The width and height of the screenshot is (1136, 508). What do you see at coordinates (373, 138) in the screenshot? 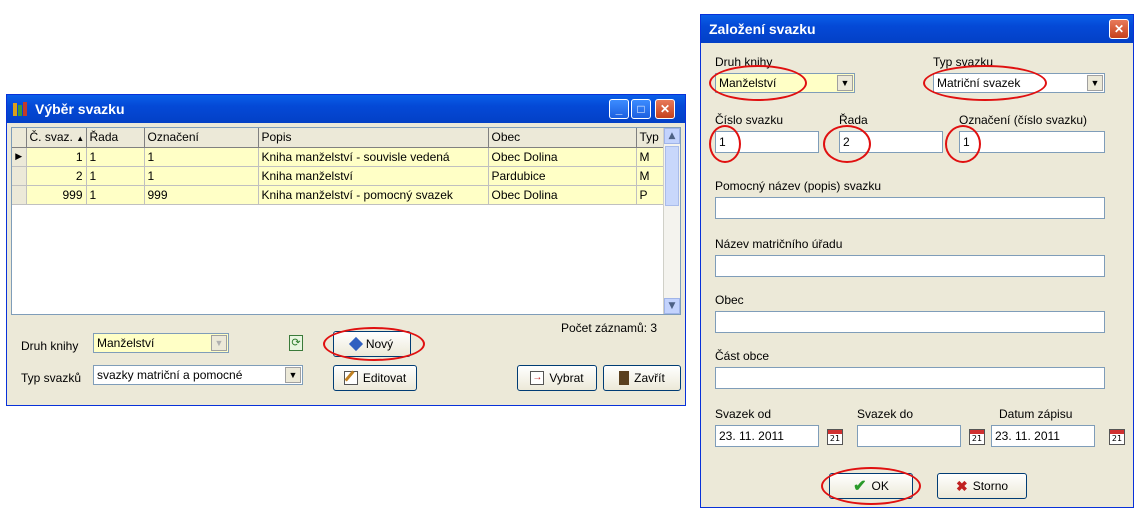
I see `header-popis: Popis` at bounding box center [373, 138].